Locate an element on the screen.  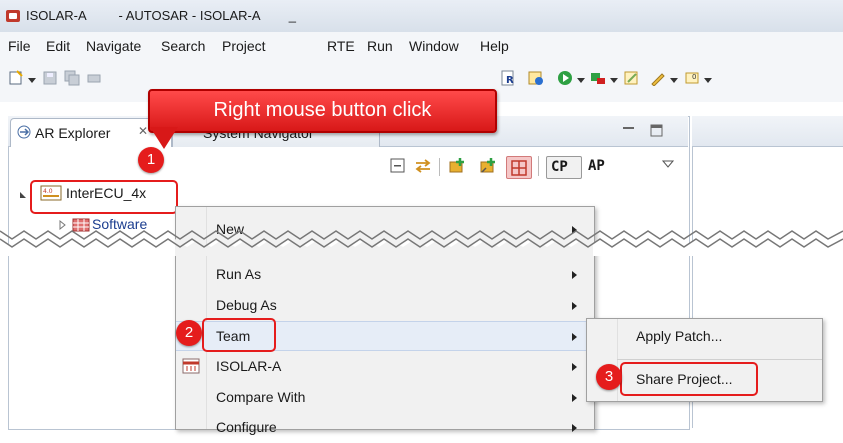
grid-icon is located at coordinates (519, 168).